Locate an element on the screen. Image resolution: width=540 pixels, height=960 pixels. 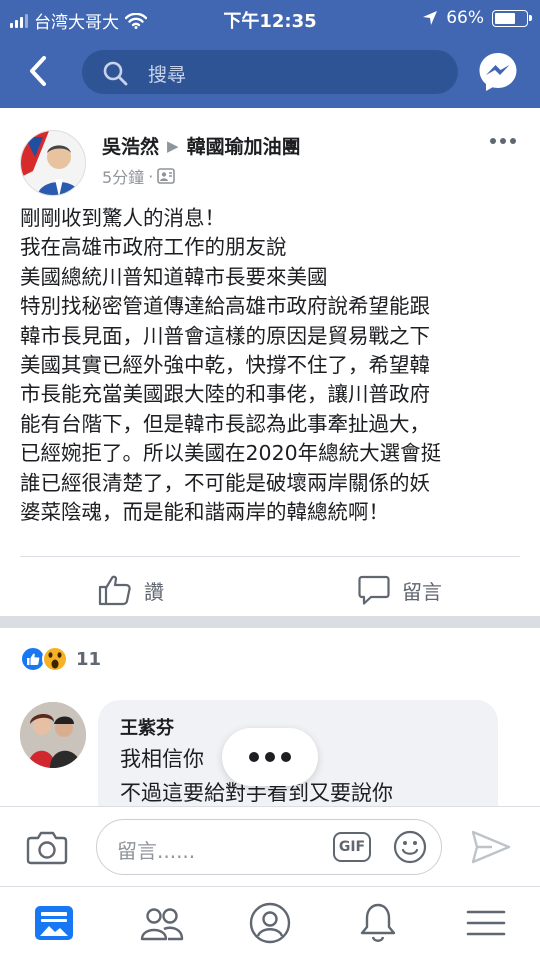
like-label: 讚 is located at coordinates (154, 591).